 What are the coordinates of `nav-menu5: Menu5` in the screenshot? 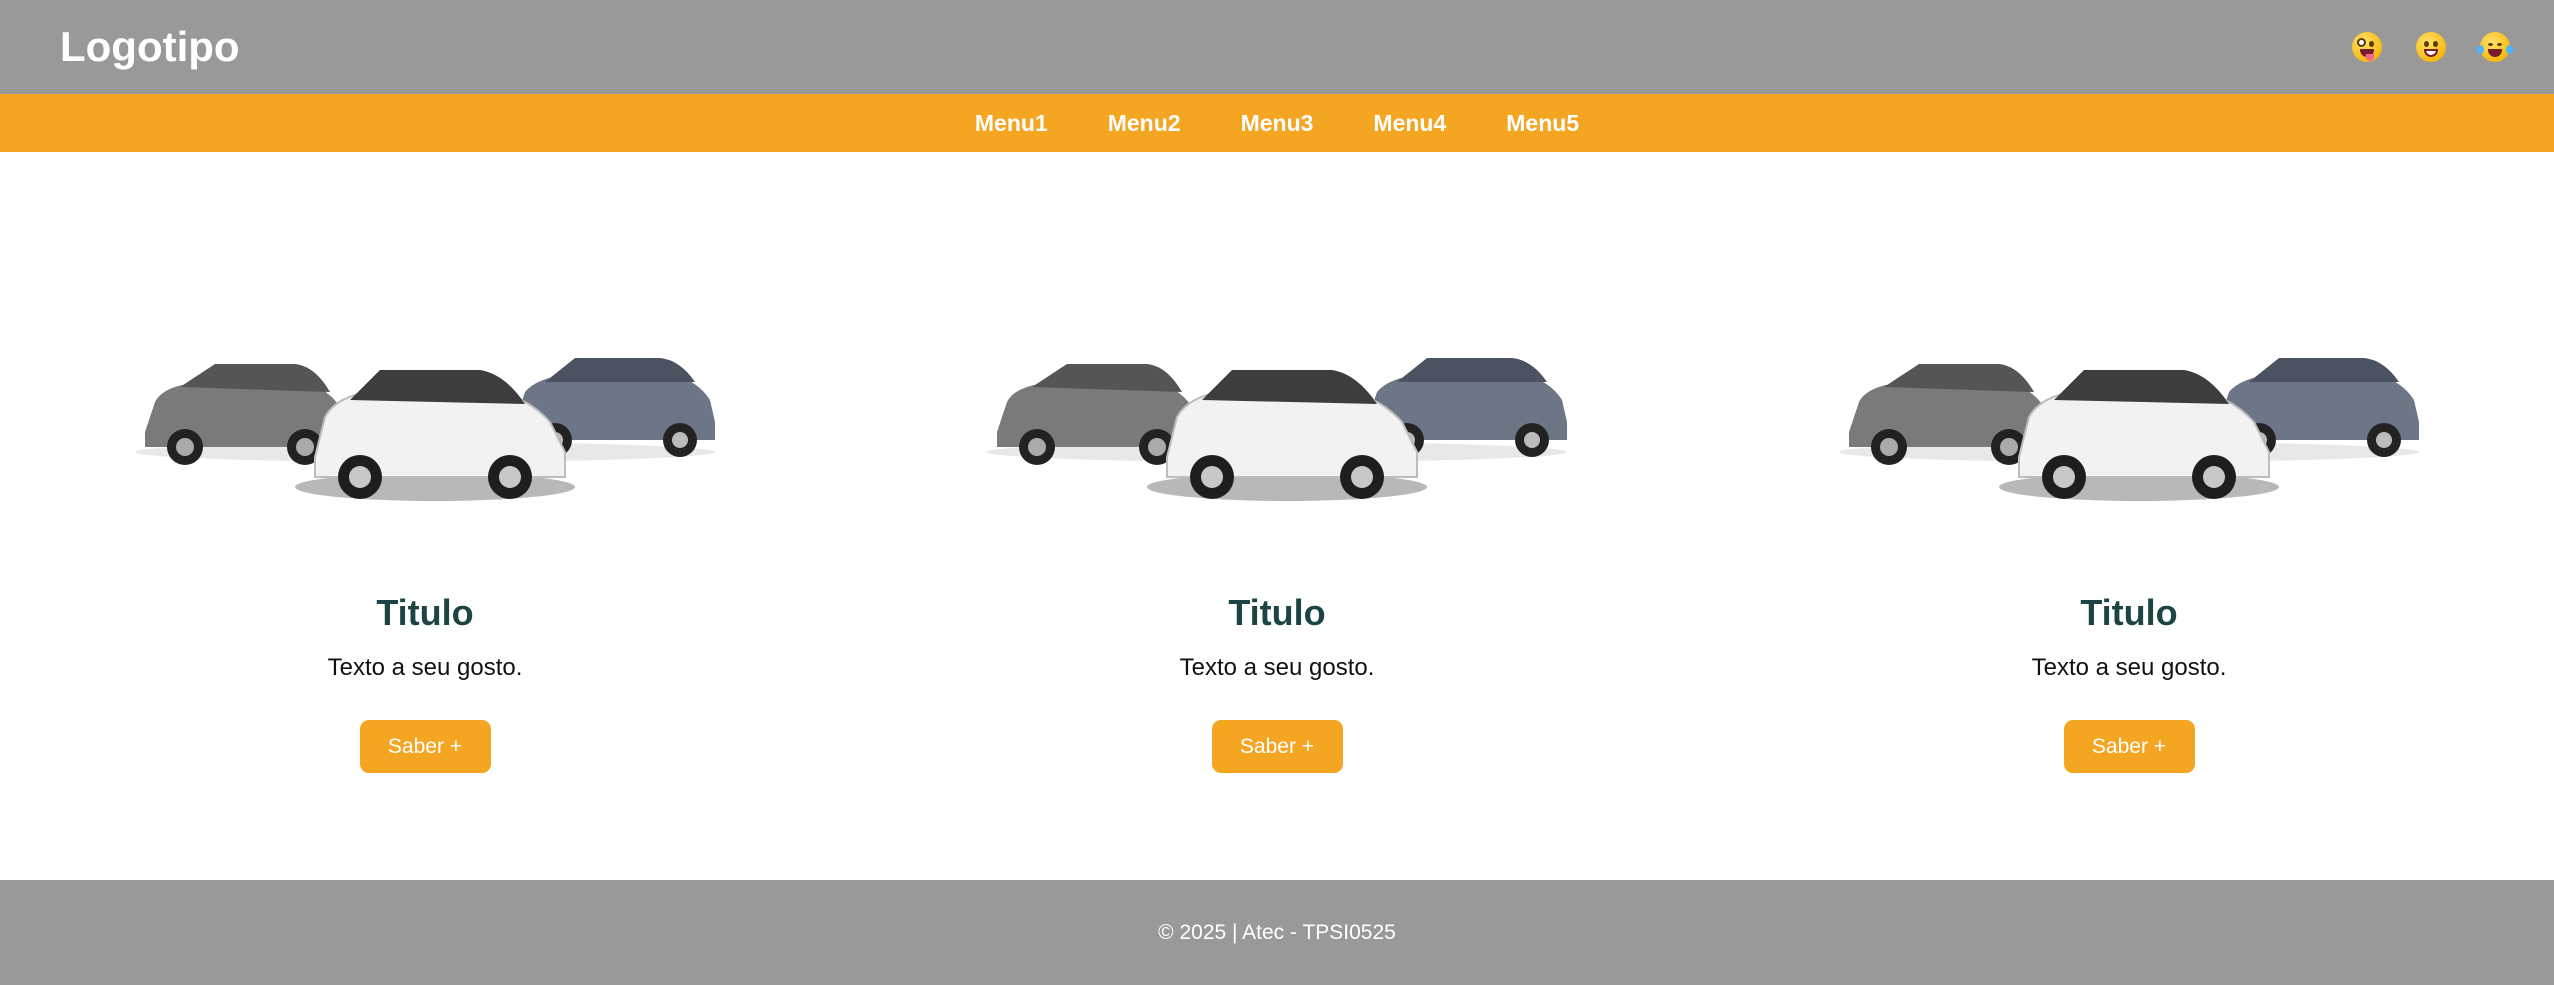 It's located at (1542, 123).